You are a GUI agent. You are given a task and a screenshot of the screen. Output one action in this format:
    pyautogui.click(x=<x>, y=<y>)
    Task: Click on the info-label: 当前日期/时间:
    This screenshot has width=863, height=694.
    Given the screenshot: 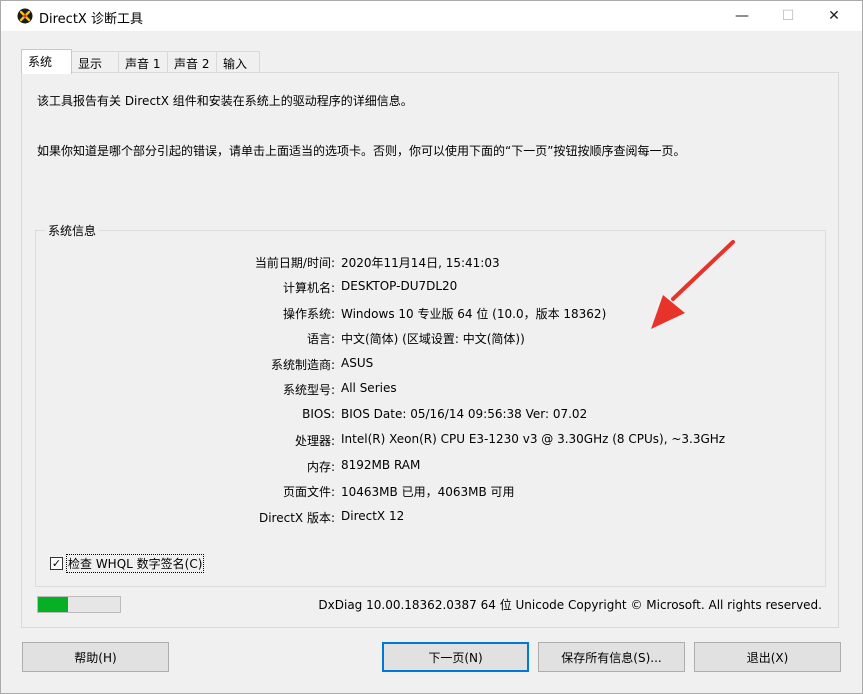 What is the action you would take?
    pyautogui.click(x=294, y=263)
    